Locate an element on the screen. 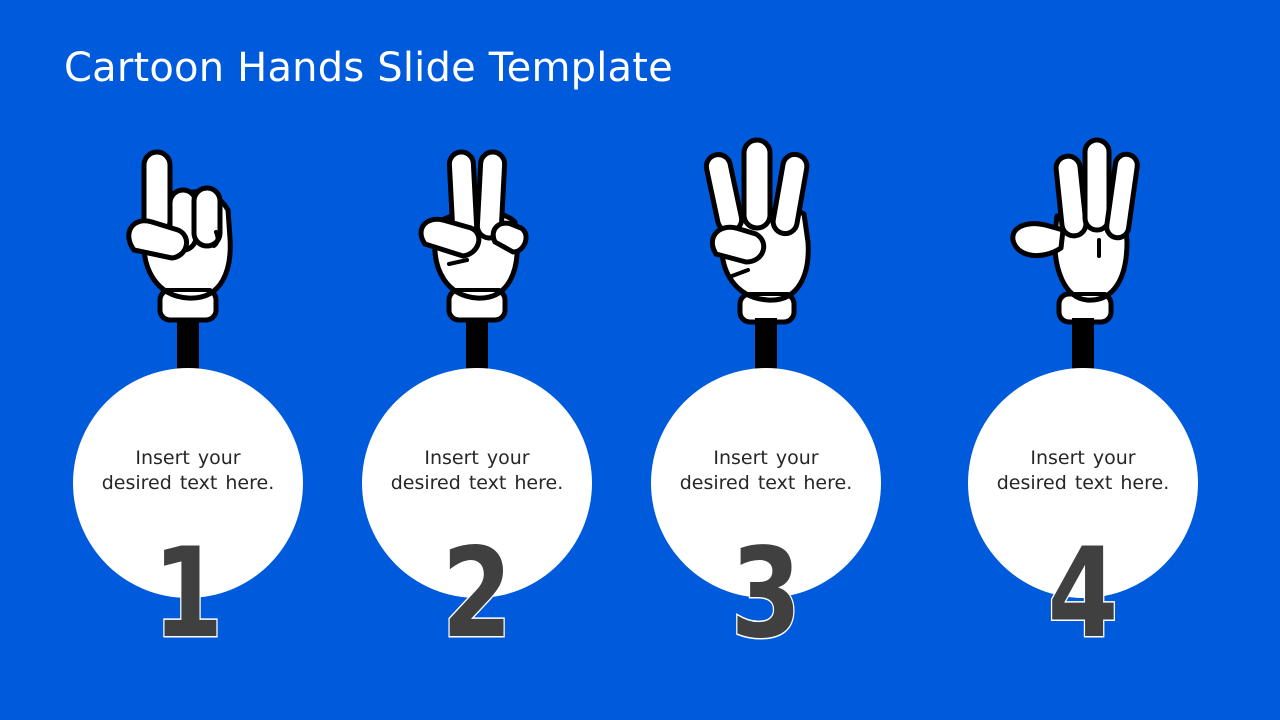  step-item-4: Insert your desired text here. 4 is located at coordinates (1083, 400).